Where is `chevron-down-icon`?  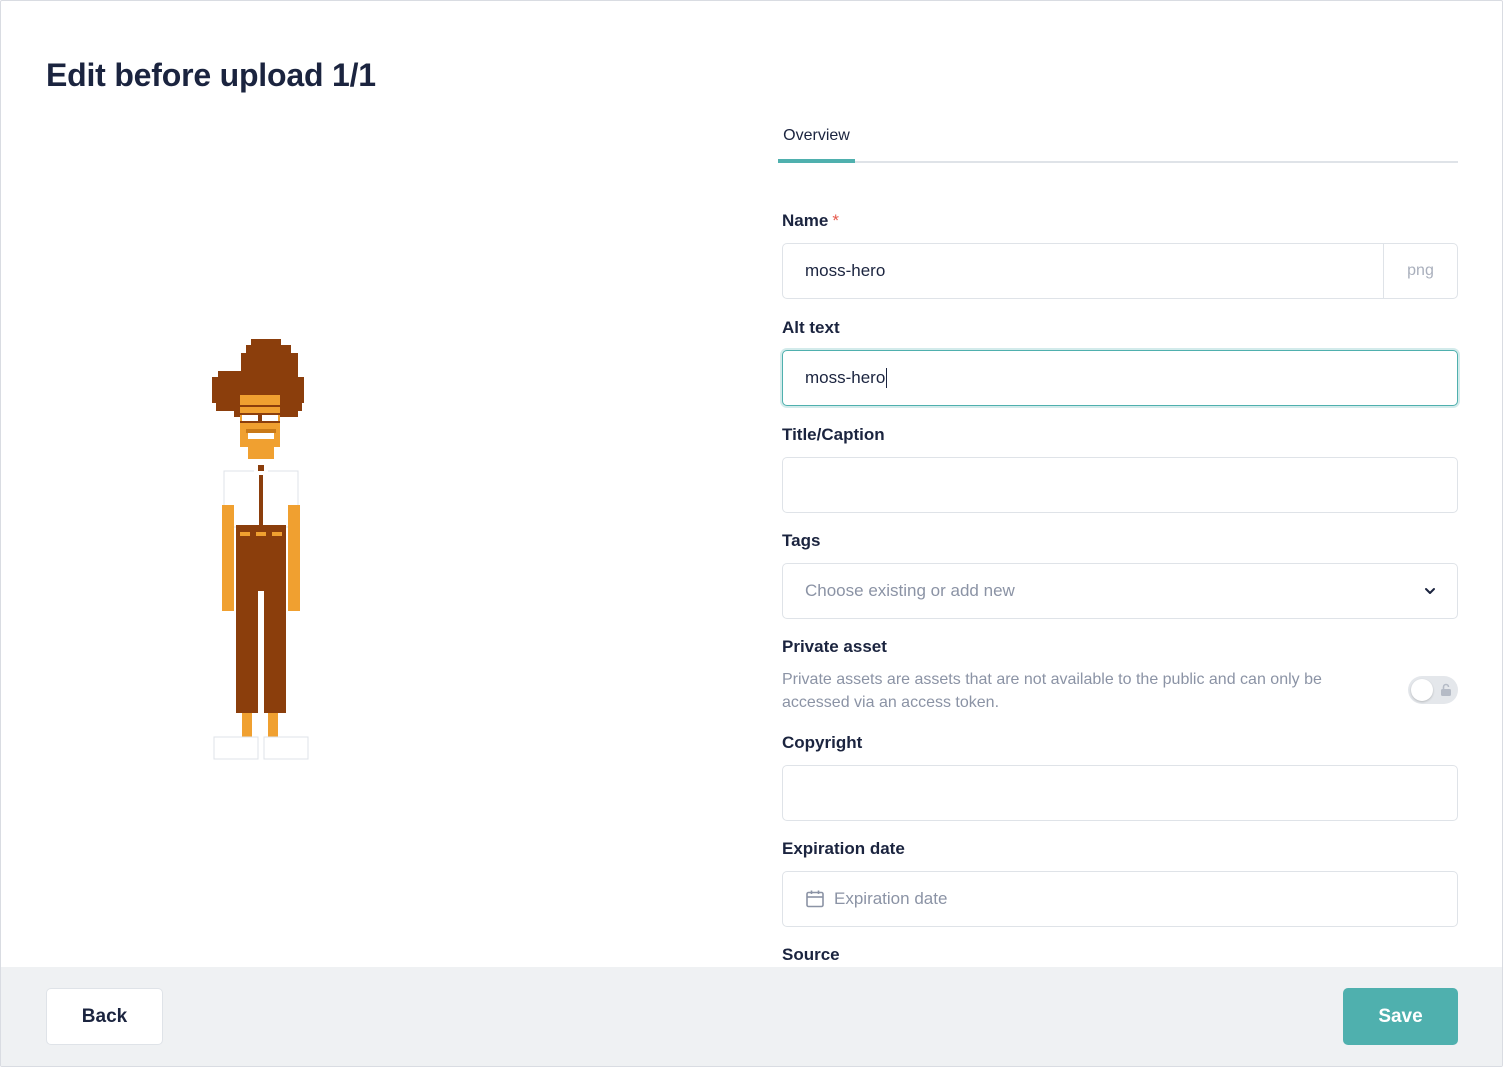
chevron-down-icon is located at coordinates (1430, 591).